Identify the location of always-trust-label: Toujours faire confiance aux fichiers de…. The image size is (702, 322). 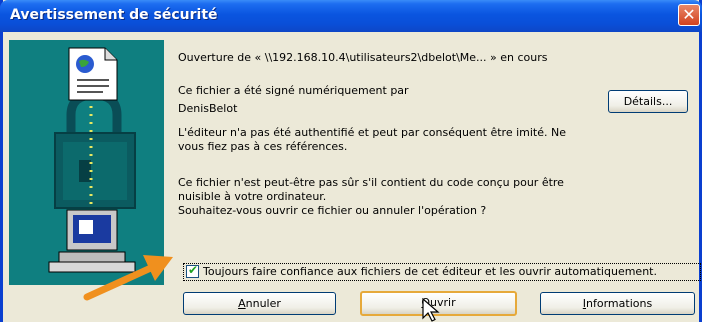
(430, 271).